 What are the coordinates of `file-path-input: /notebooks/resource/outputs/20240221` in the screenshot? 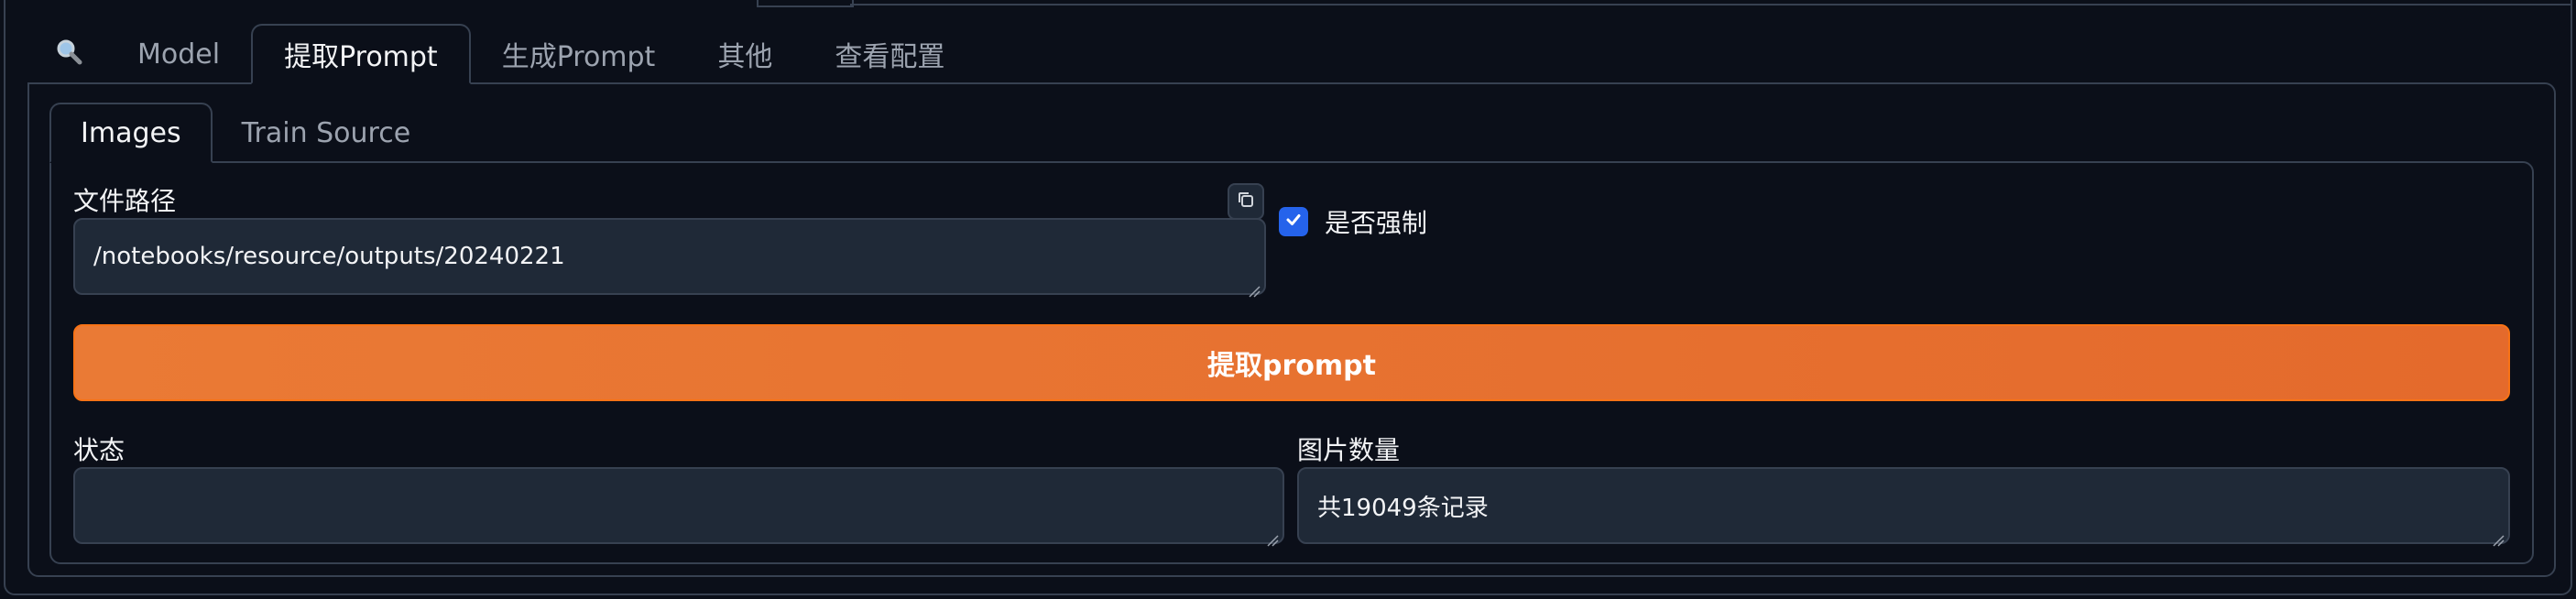 It's located at (670, 258).